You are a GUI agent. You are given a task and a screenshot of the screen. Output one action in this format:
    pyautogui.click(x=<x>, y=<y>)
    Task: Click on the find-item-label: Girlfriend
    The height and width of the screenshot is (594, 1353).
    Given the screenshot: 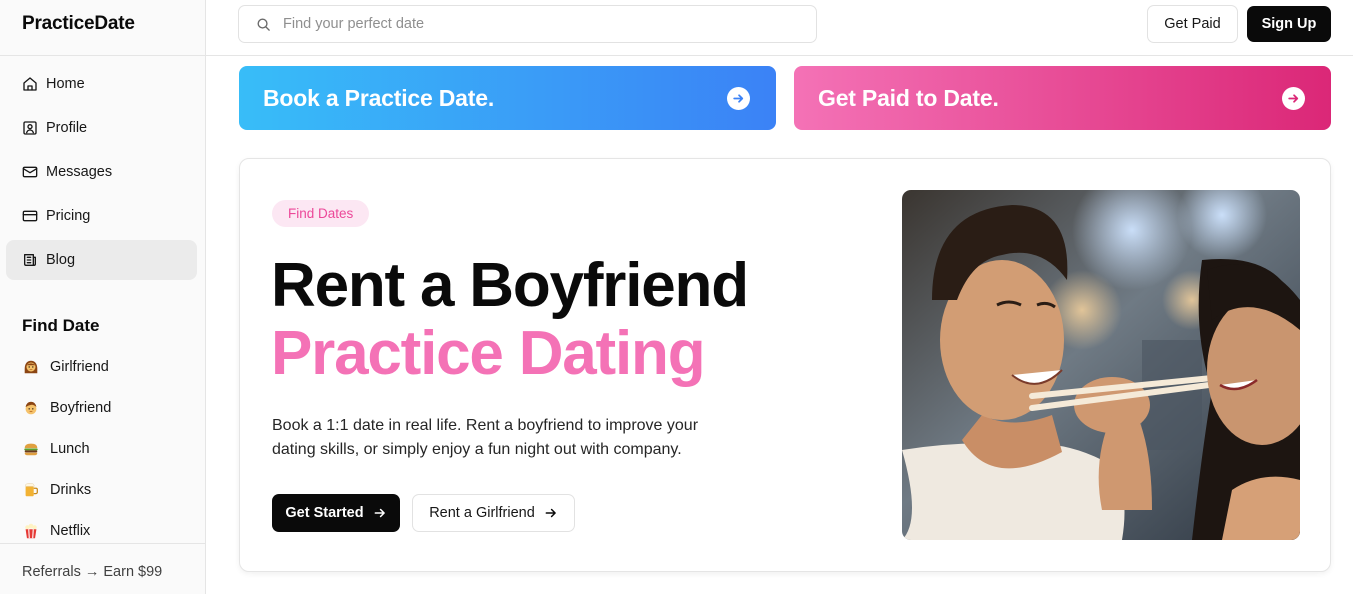 What is the action you would take?
    pyautogui.click(x=79, y=366)
    